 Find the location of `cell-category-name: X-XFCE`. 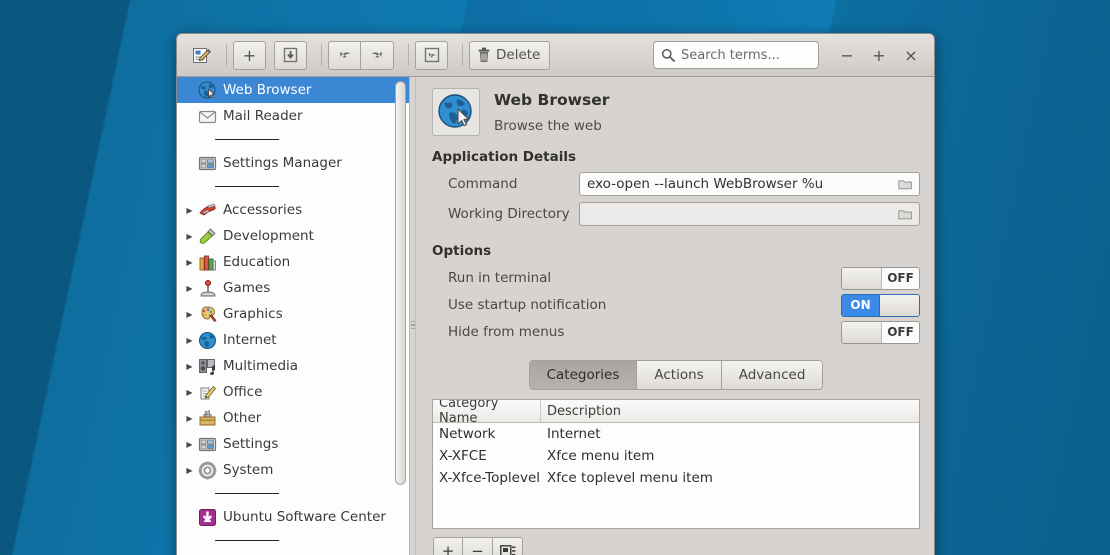

cell-category-name: X-XFCE is located at coordinates (463, 456).